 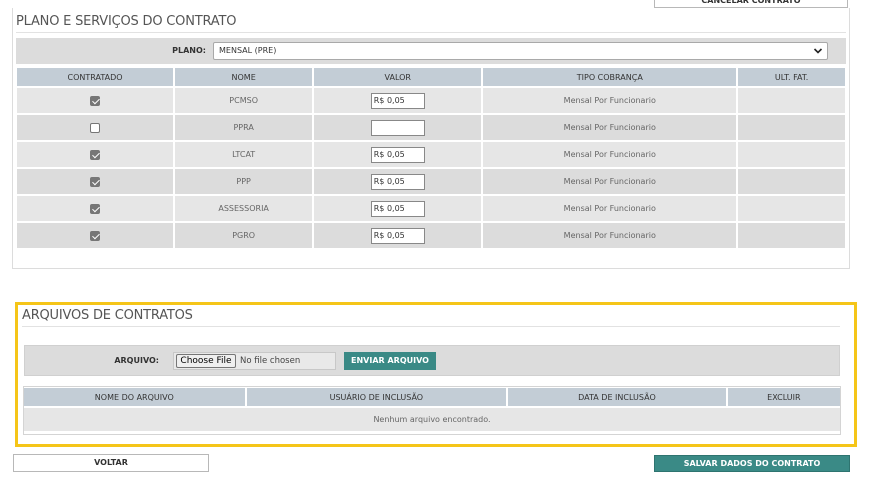 What do you see at coordinates (270, 361) in the screenshot?
I see `file-status-text: No file chosen` at bounding box center [270, 361].